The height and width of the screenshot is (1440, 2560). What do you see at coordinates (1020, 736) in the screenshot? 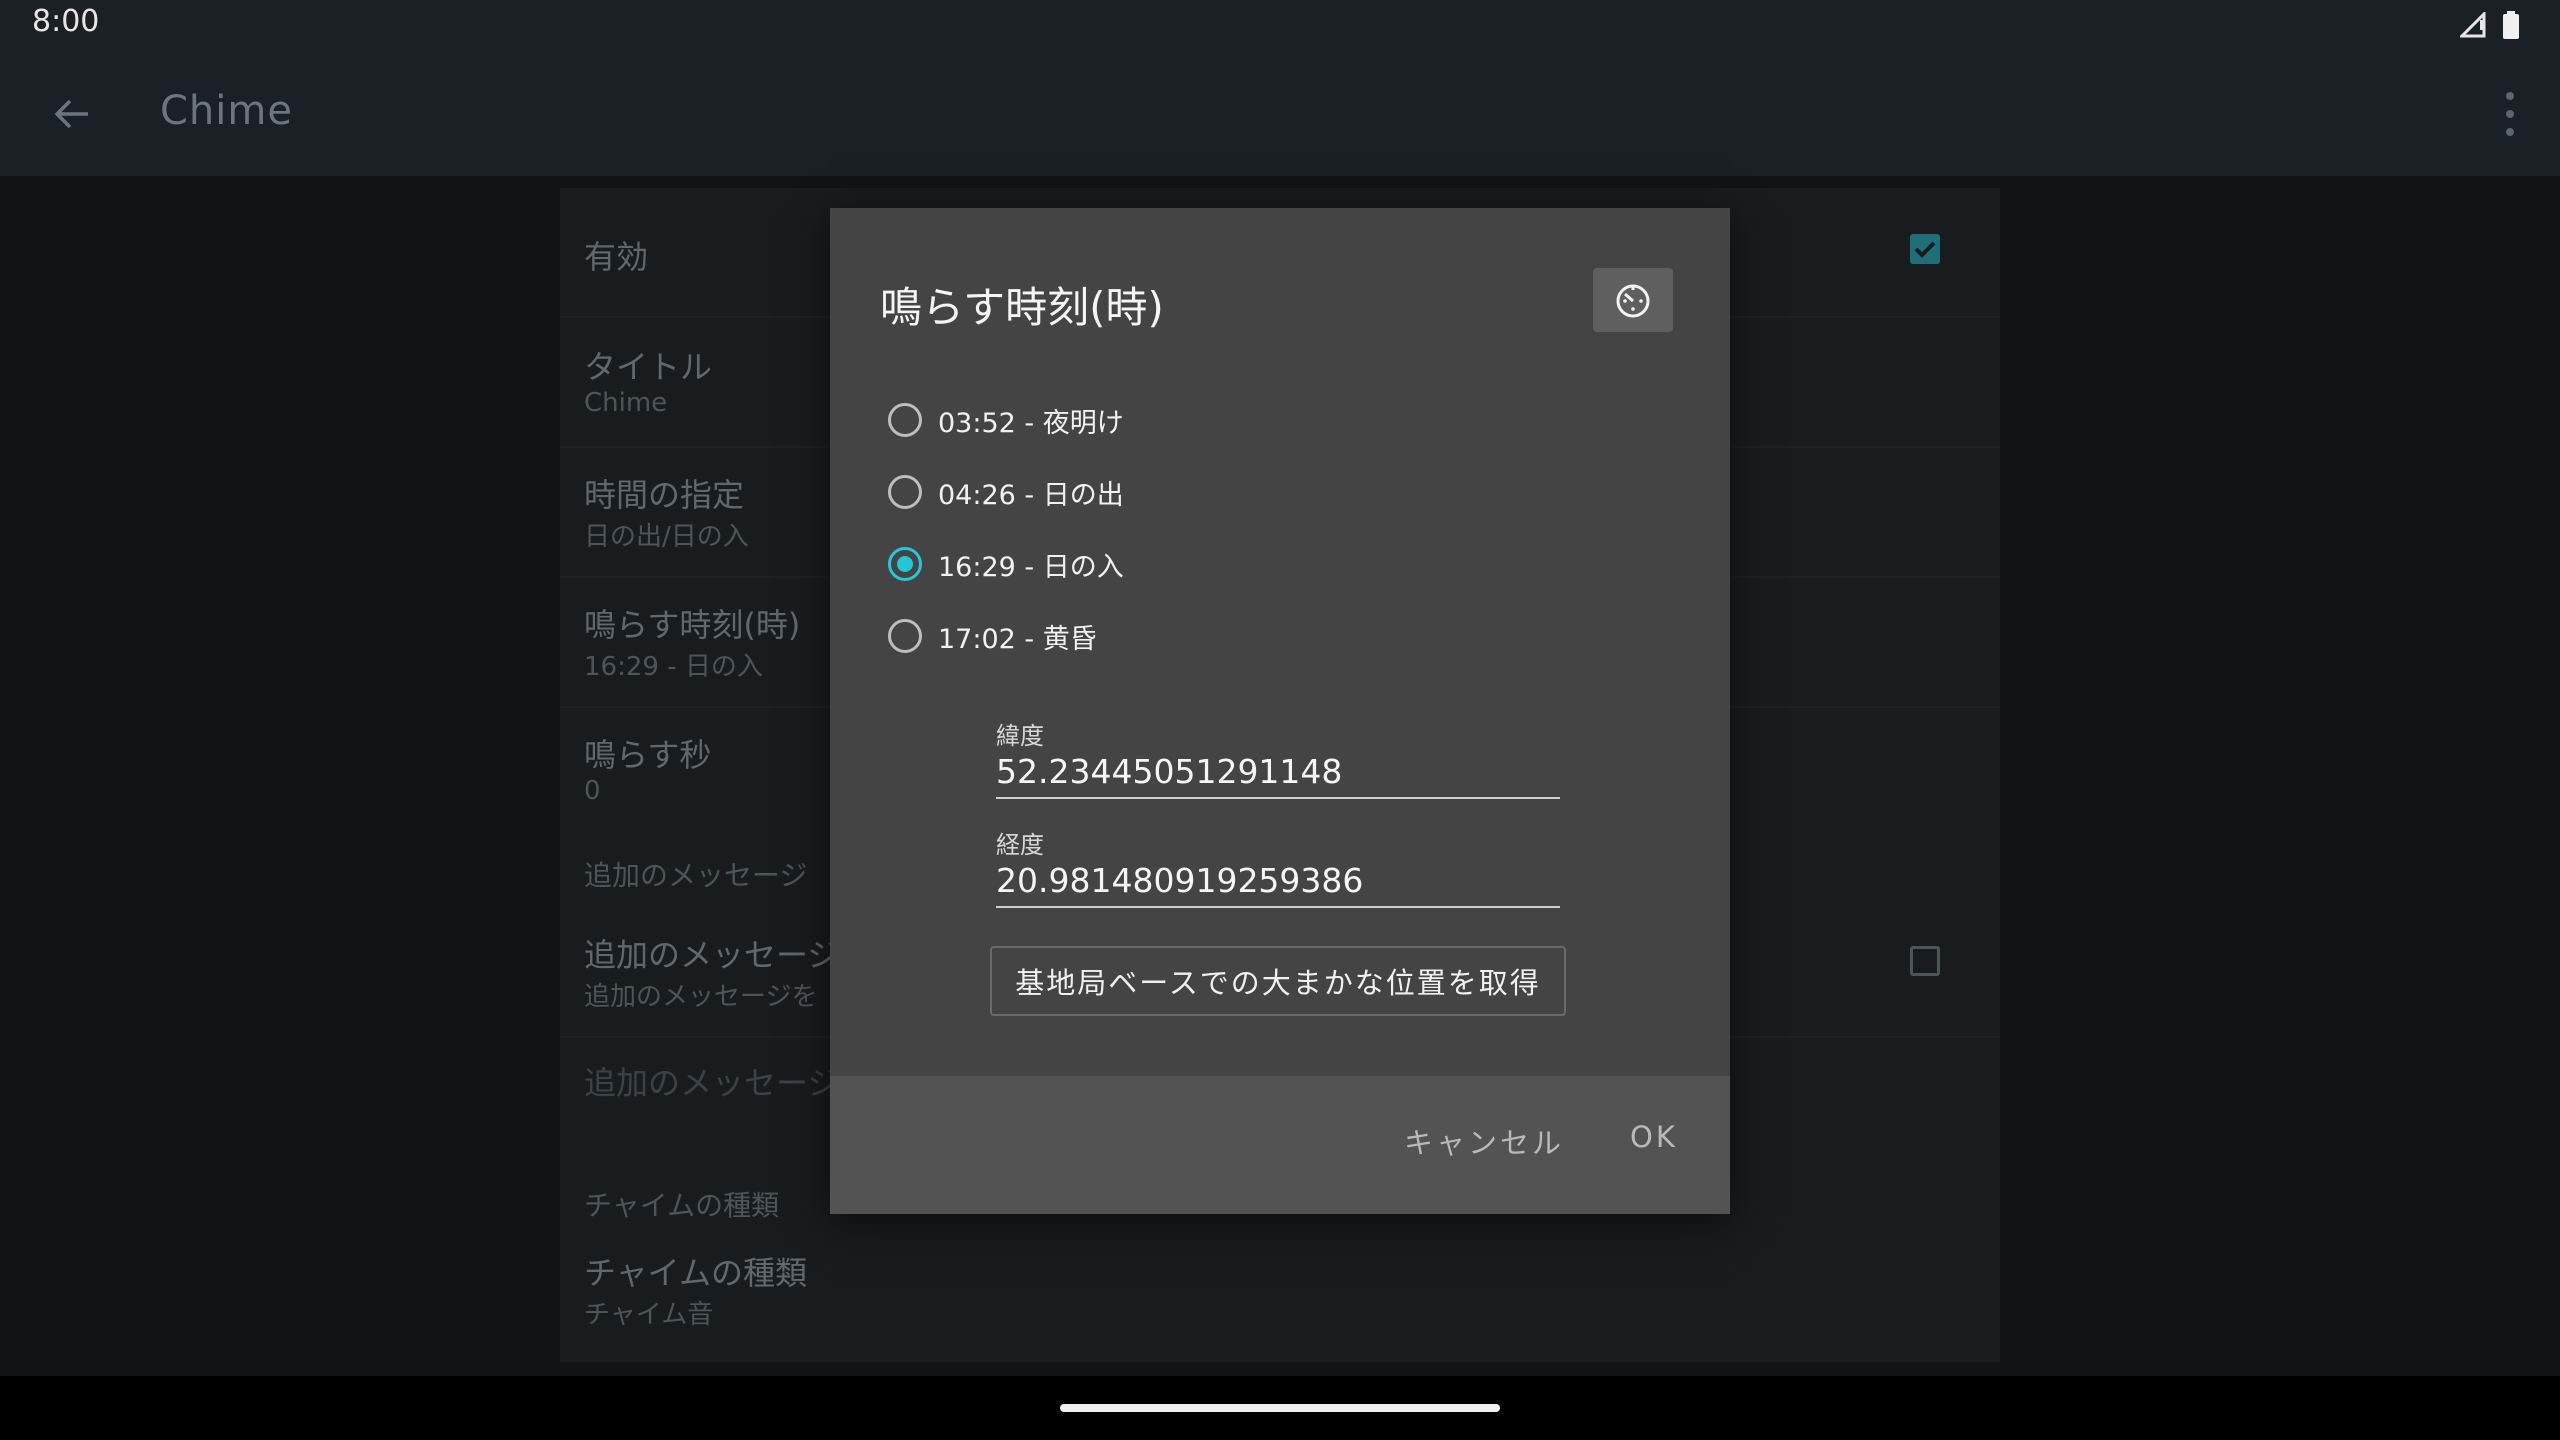
I see `latitude-label: 緯度` at bounding box center [1020, 736].